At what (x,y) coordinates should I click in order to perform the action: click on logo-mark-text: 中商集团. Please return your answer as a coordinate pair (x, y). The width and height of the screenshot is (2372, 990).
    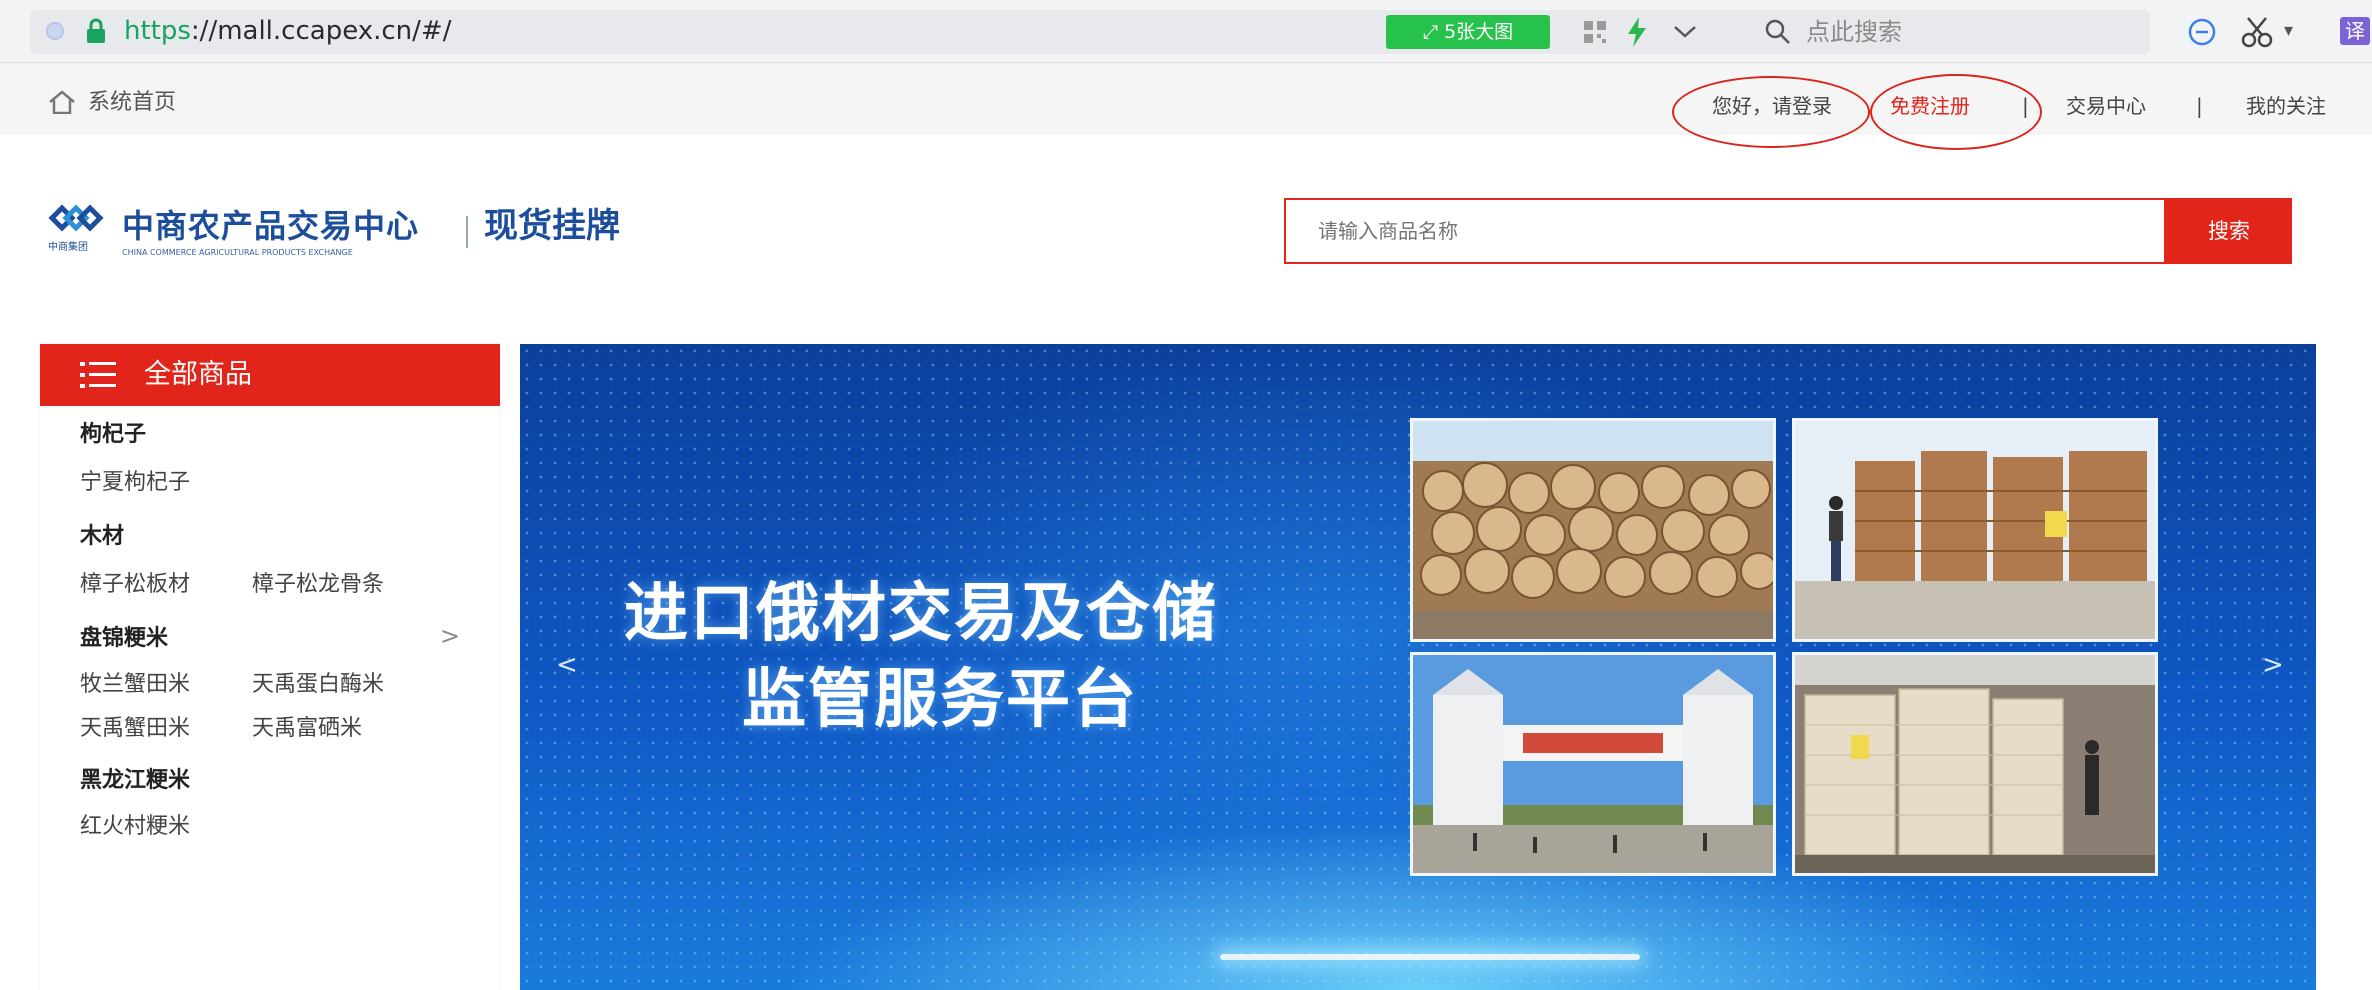
    Looking at the image, I should click on (68, 246).